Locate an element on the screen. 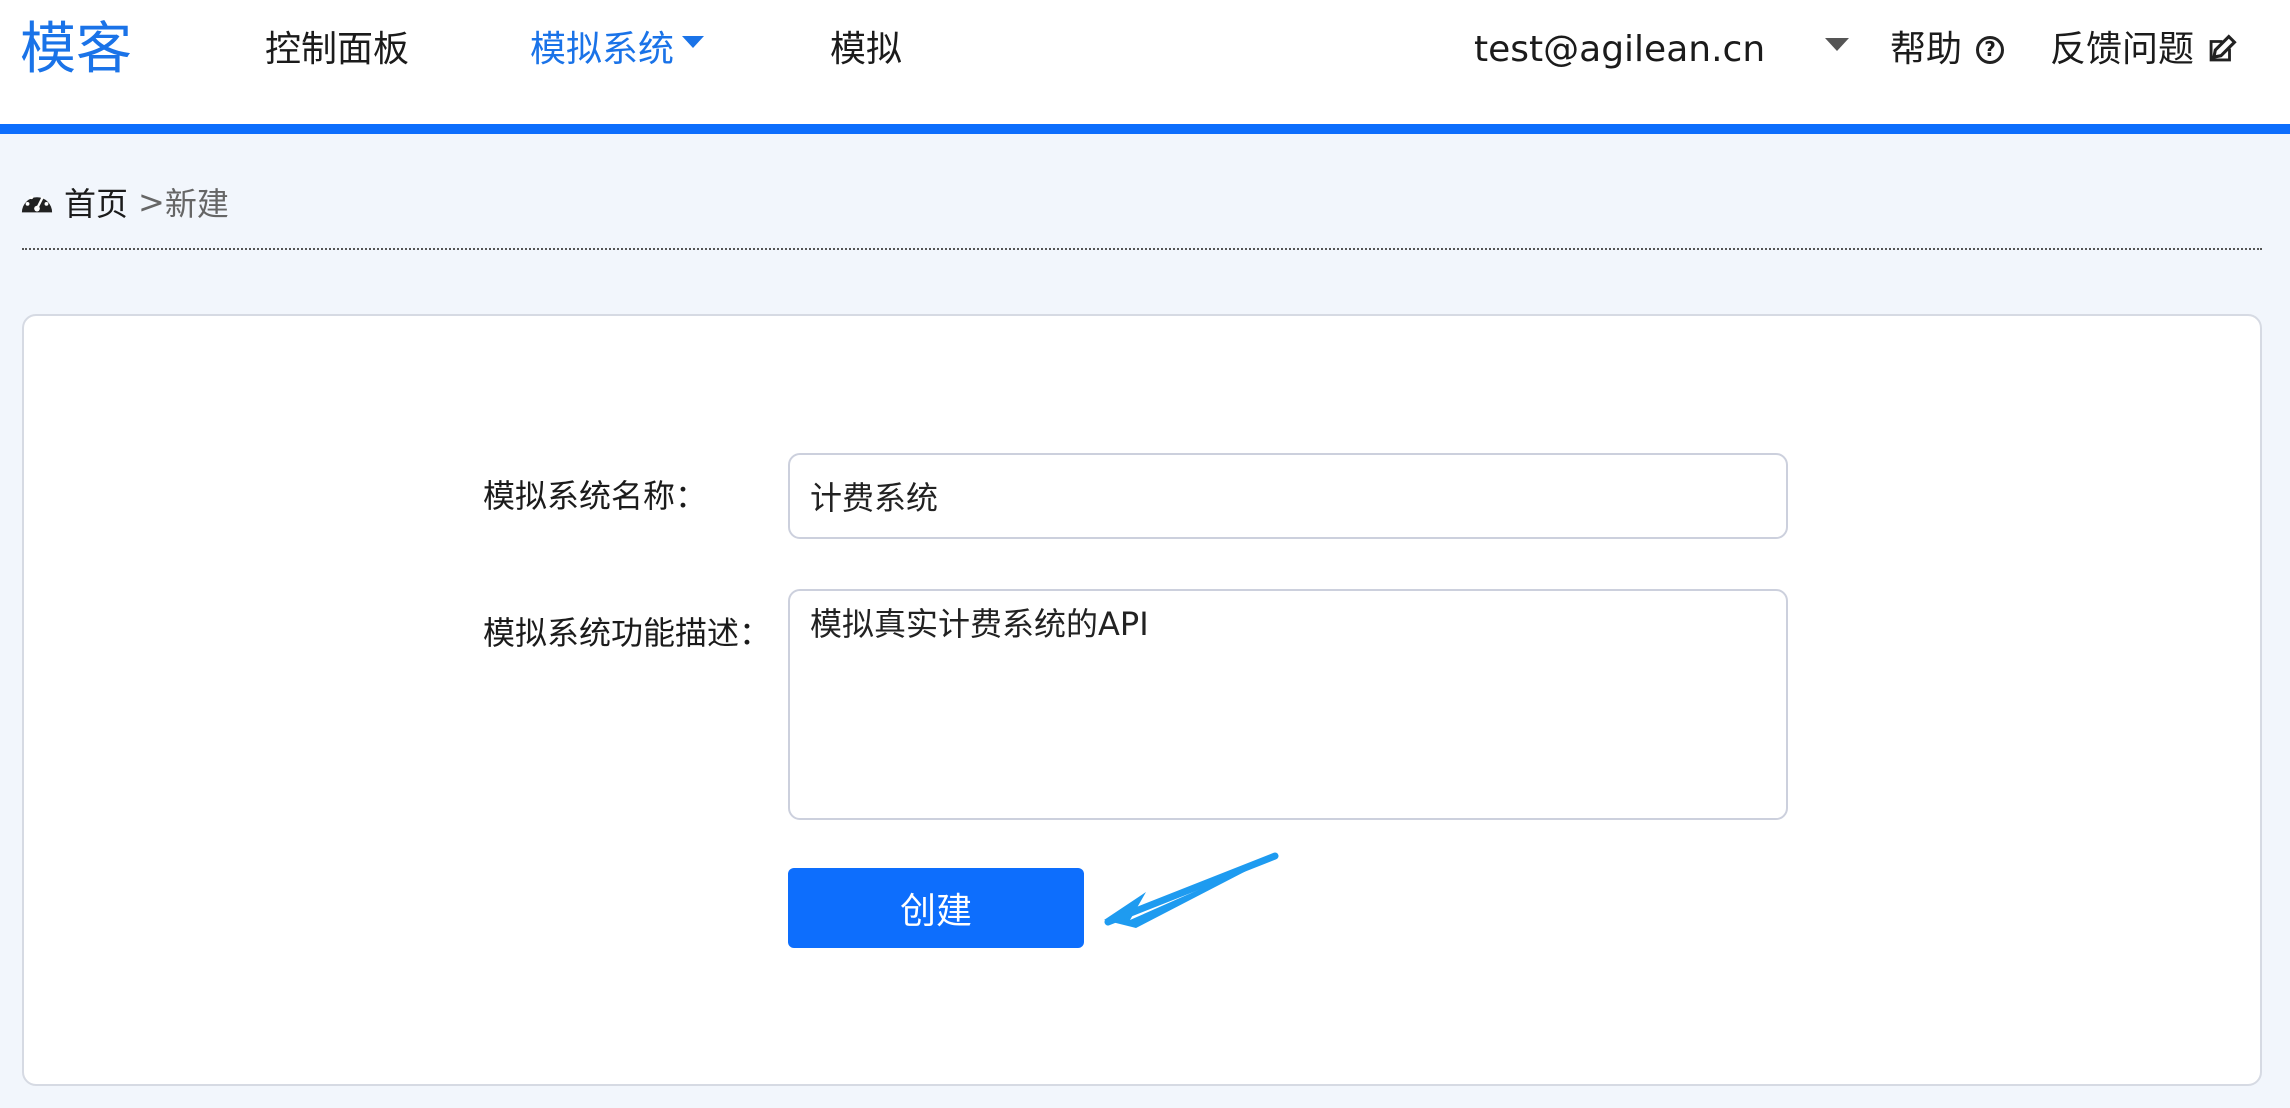 The height and width of the screenshot is (1108, 2290). feedback-link: 反馈问题 is located at coordinates (2144, 50).